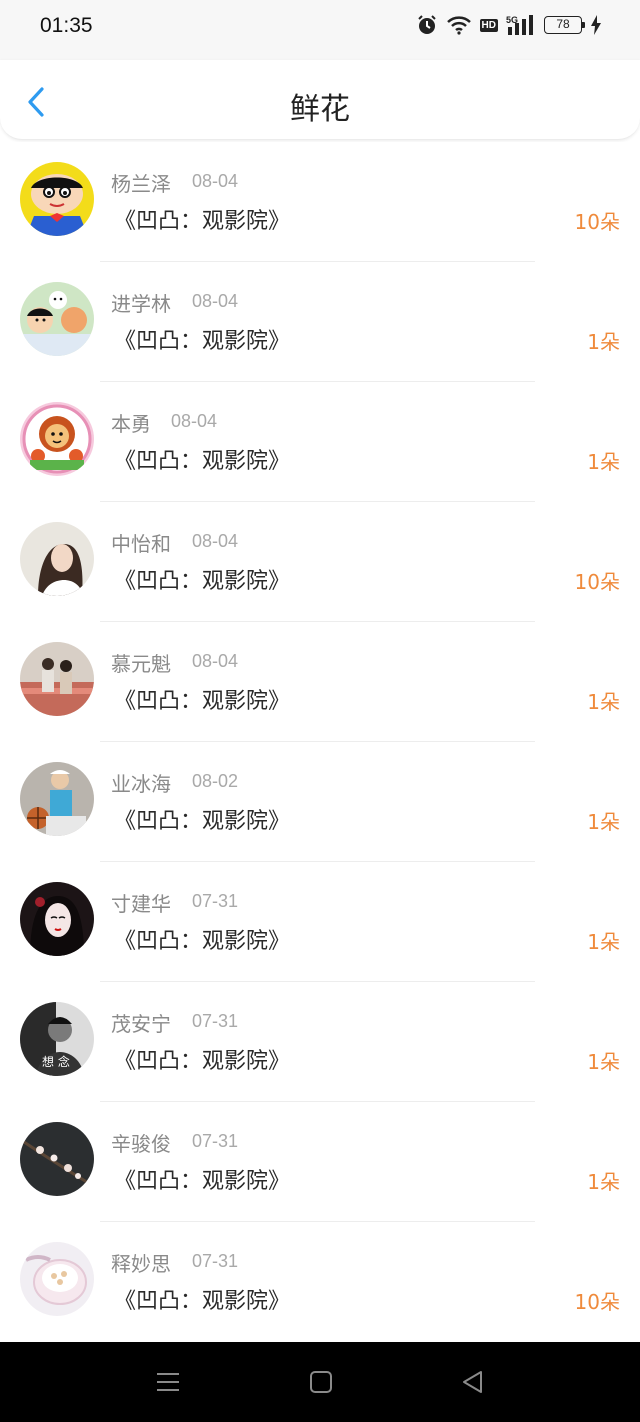 The height and width of the screenshot is (1422, 640). I want to click on user-name: 进学林, so click(141, 304).